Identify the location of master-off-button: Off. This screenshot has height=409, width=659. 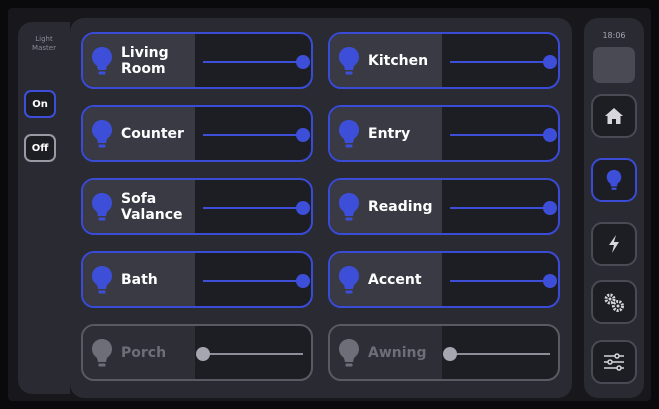
(40, 148).